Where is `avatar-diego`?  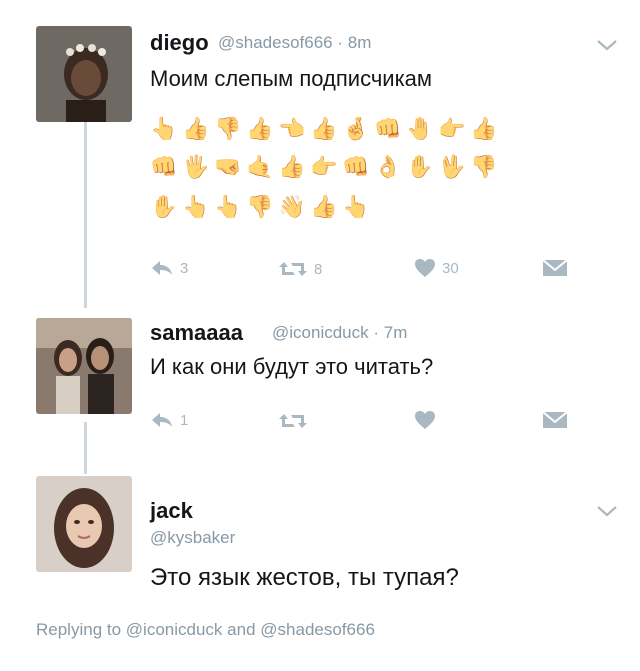 avatar-diego is located at coordinates (84, 74).